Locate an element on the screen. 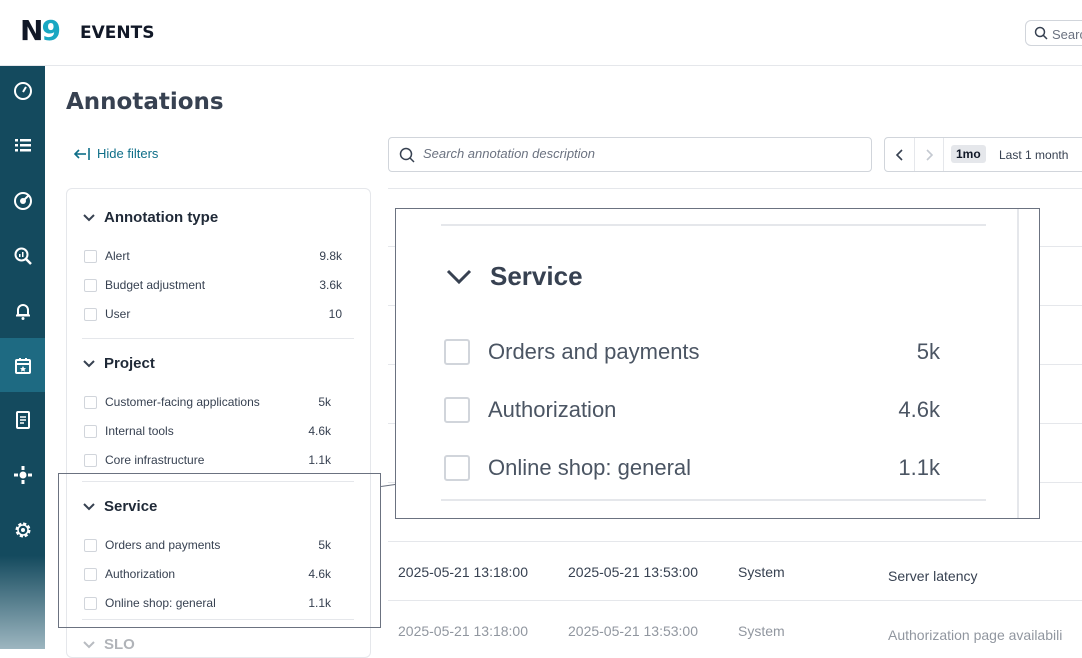 The image size is (1082, 658). date-range-picker: 1mo Last 1 month is located at coordinates (983, 154).